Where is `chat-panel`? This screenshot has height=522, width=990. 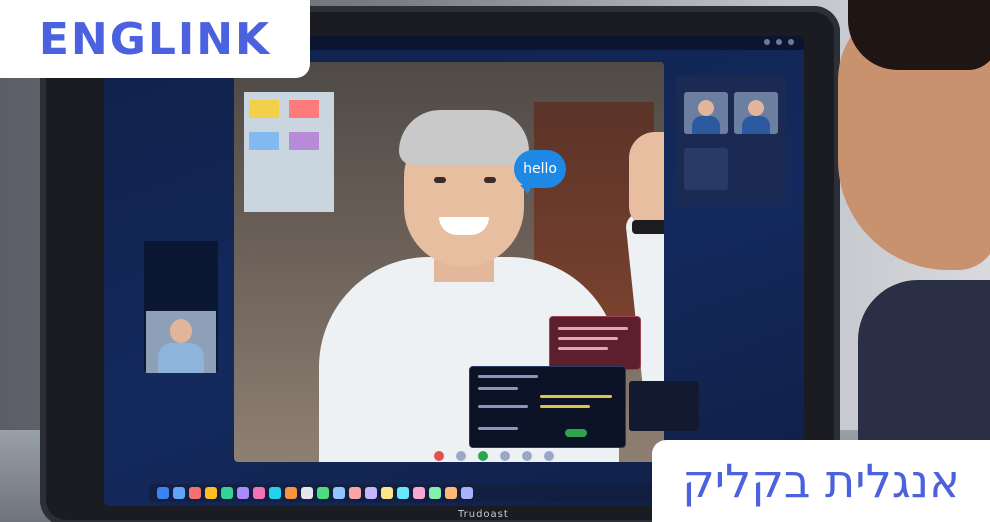
chat-panel is located at coordinates (547, 407).